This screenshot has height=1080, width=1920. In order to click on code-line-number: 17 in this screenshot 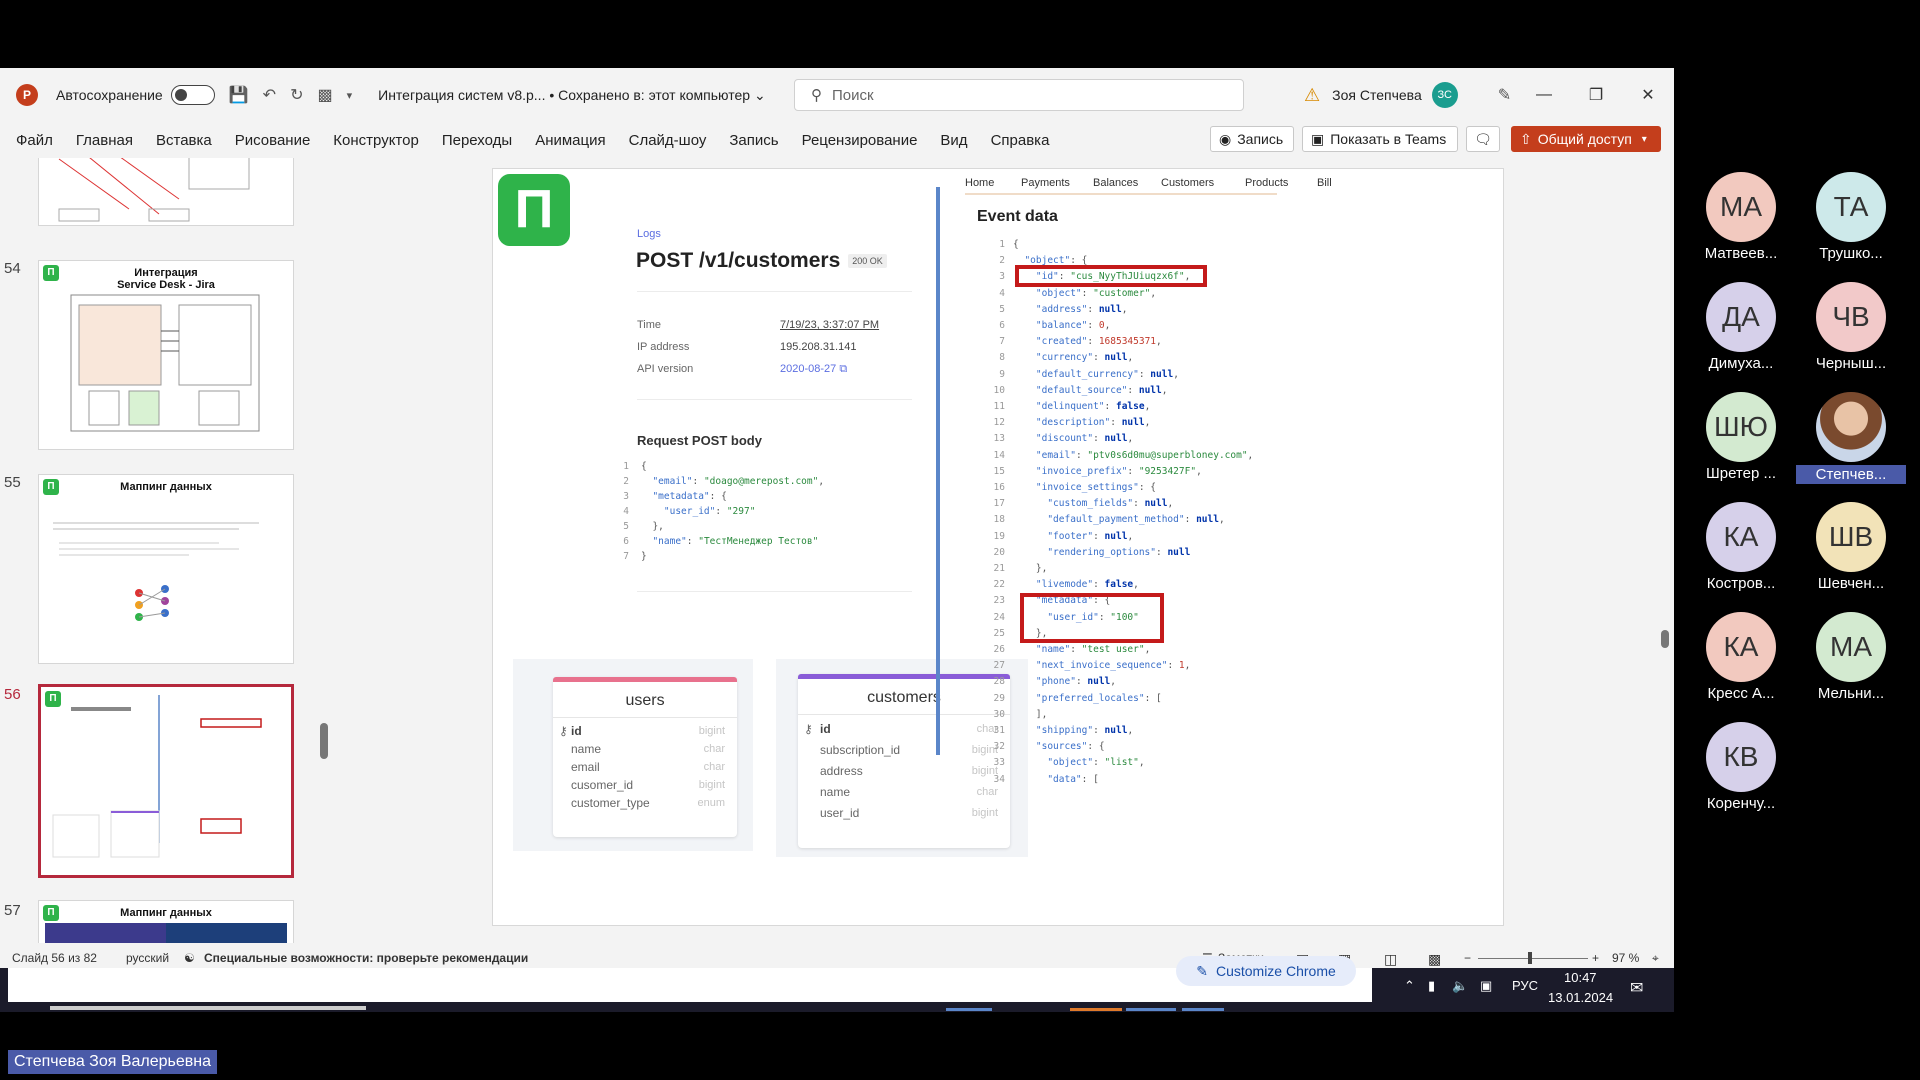, I will do `click(999, 504)`.